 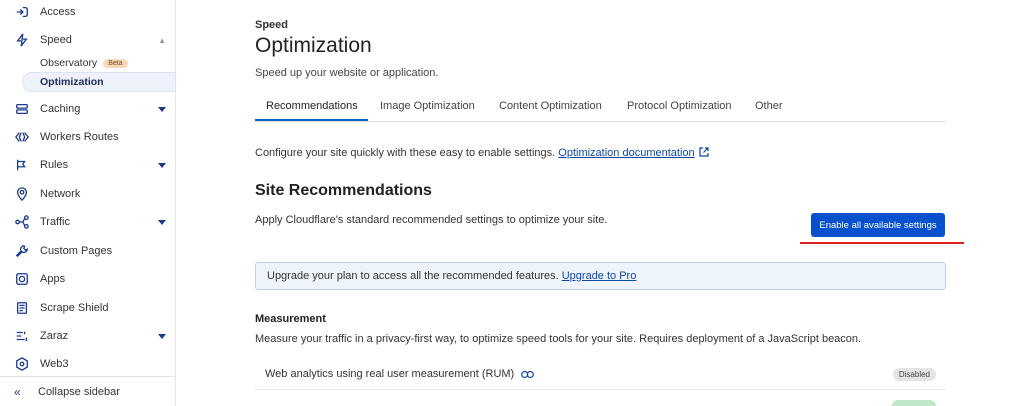 What do you see at coordinates (53, 279) in the screenshot?
I see `sidebar-item-label: Apps` at bounding box center [53, 279].